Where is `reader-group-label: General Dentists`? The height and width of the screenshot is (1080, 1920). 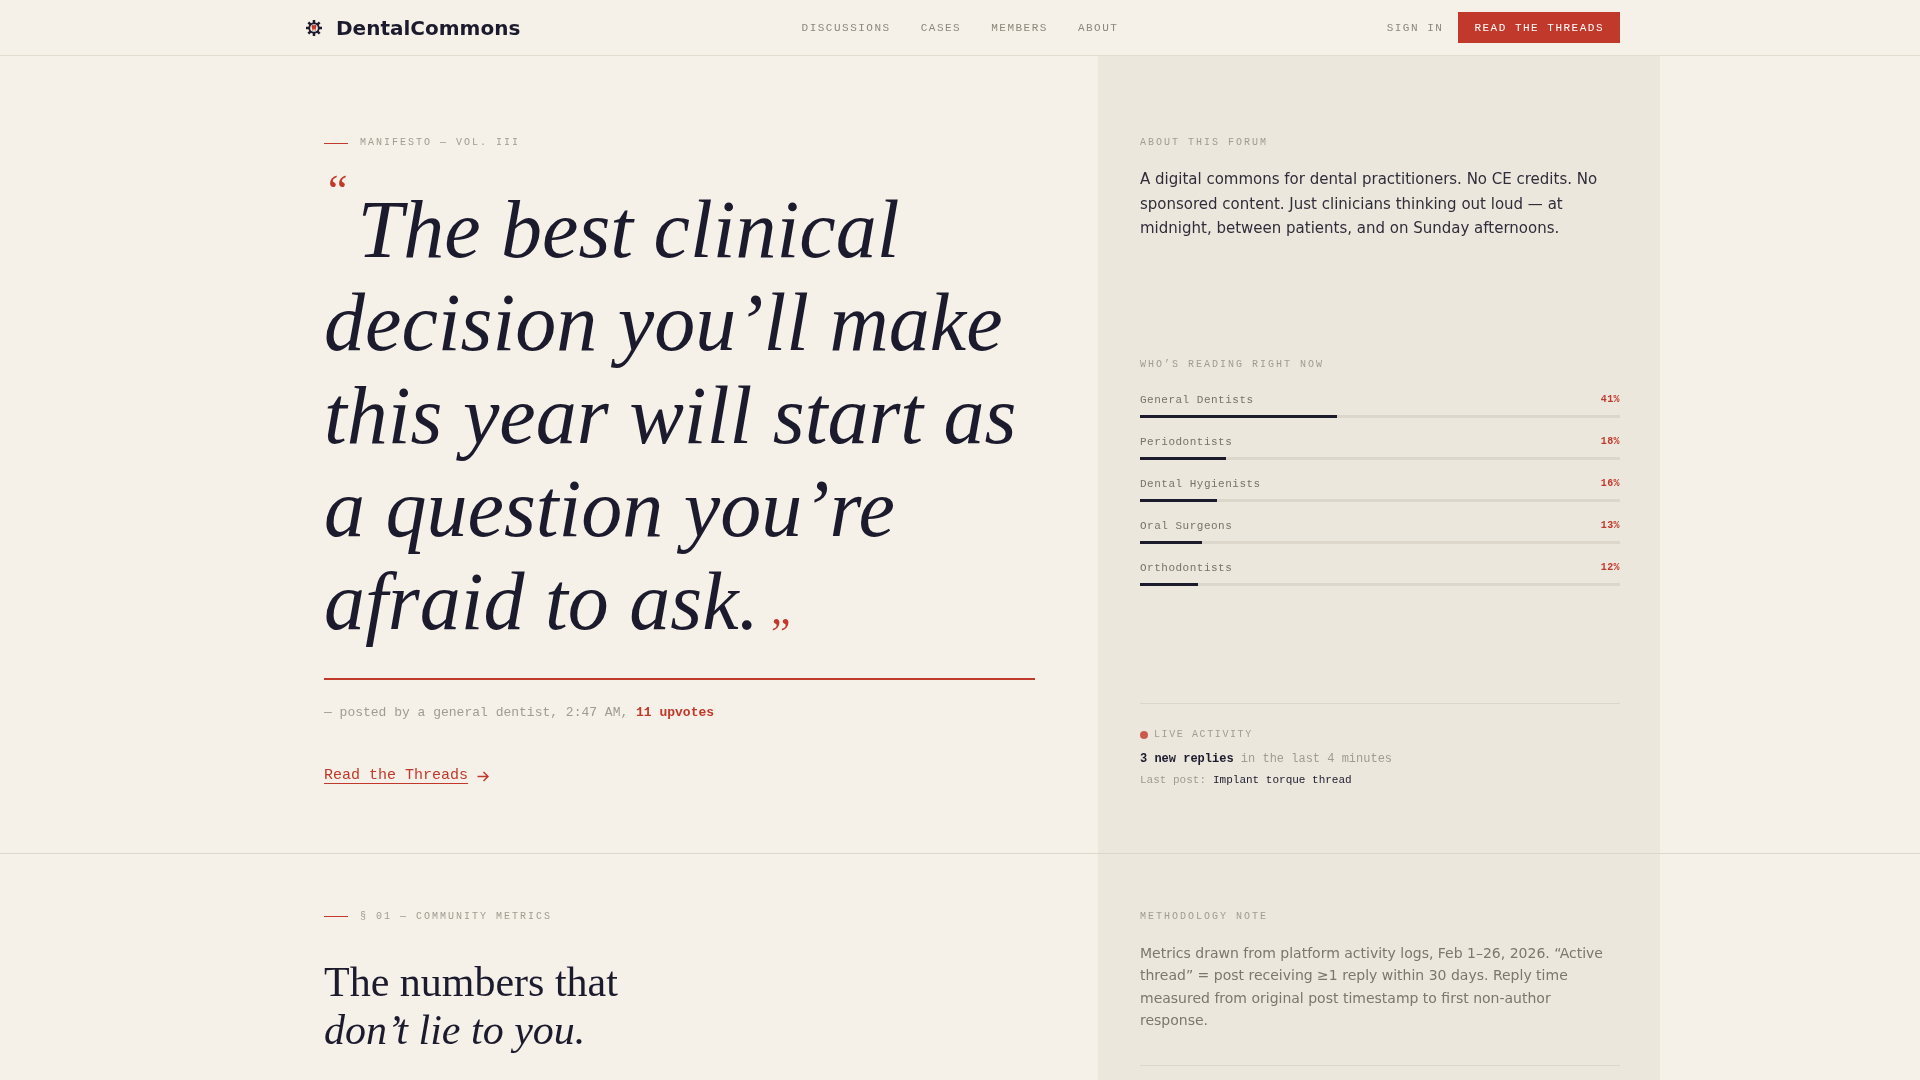
reader-group-label: General Dentists is located at coordinates (1197, 399).